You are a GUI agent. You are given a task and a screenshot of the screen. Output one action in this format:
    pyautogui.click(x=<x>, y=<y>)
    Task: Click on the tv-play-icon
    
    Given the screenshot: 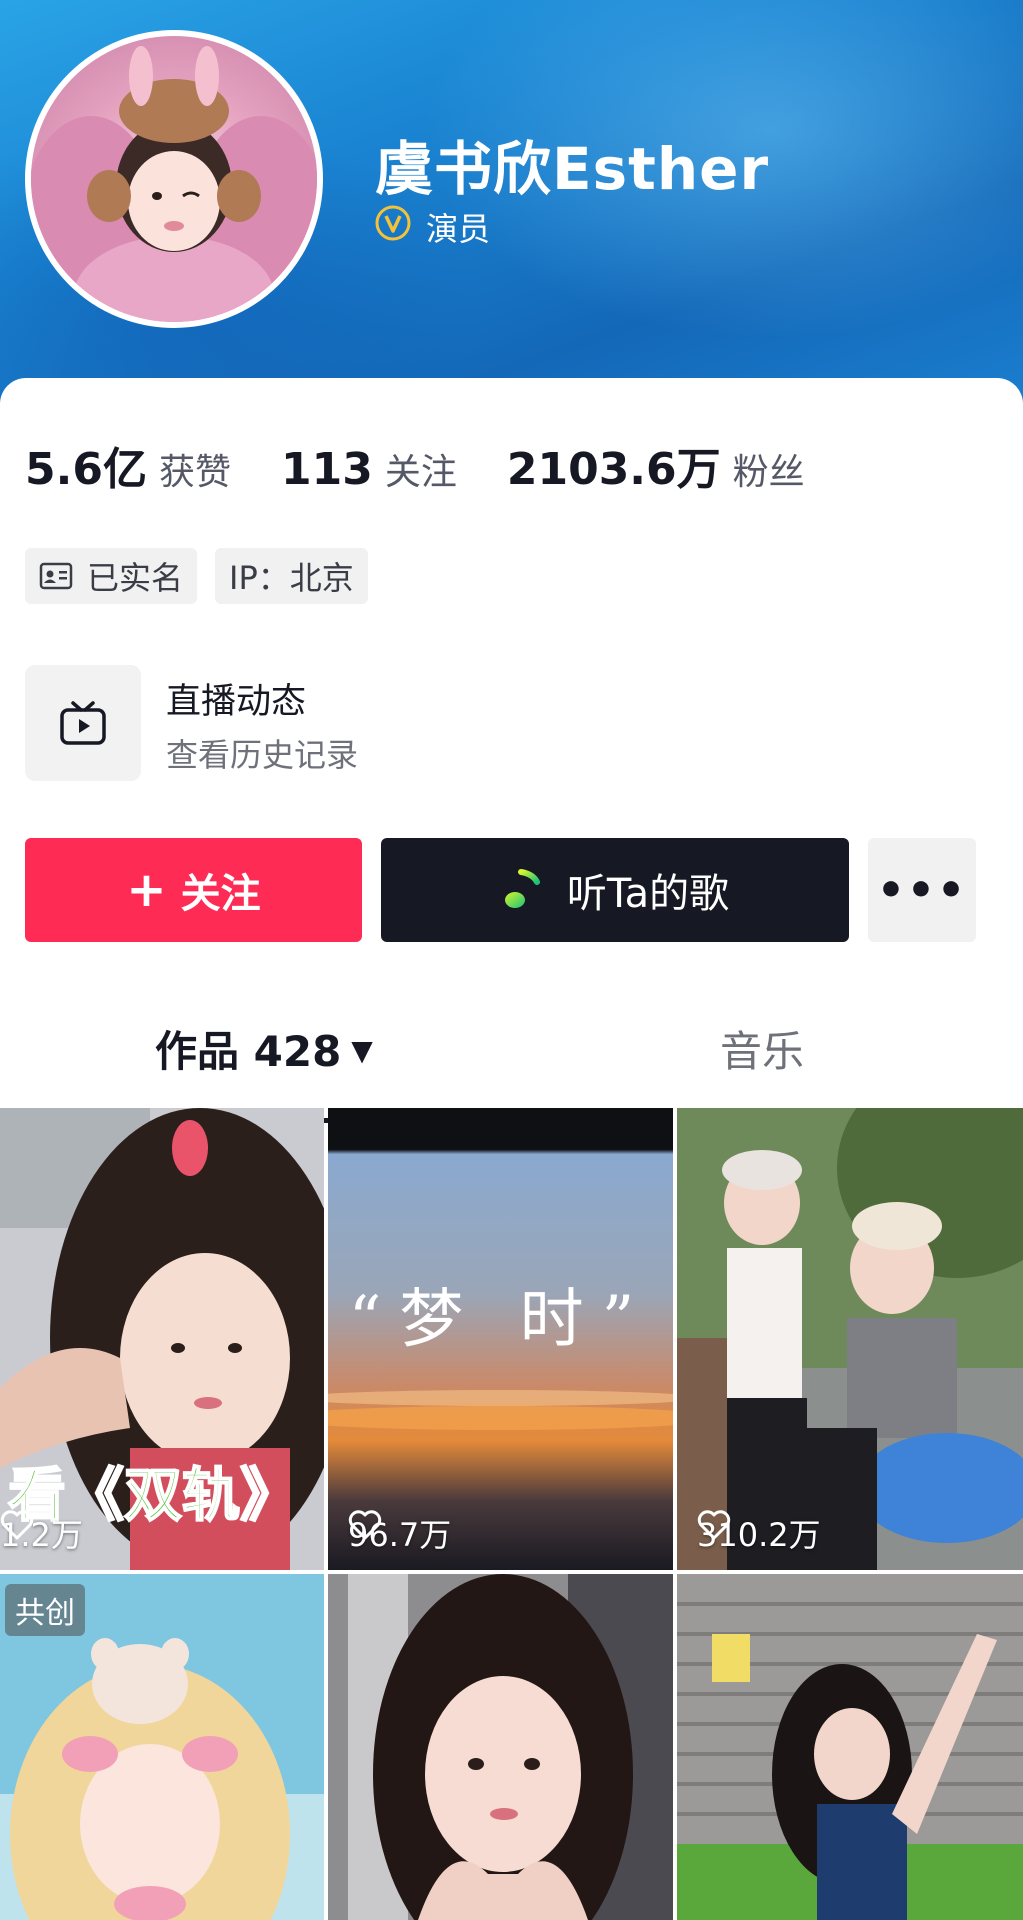 What is the action you would take?
    pyautogui.click(x=83, y=723)
    